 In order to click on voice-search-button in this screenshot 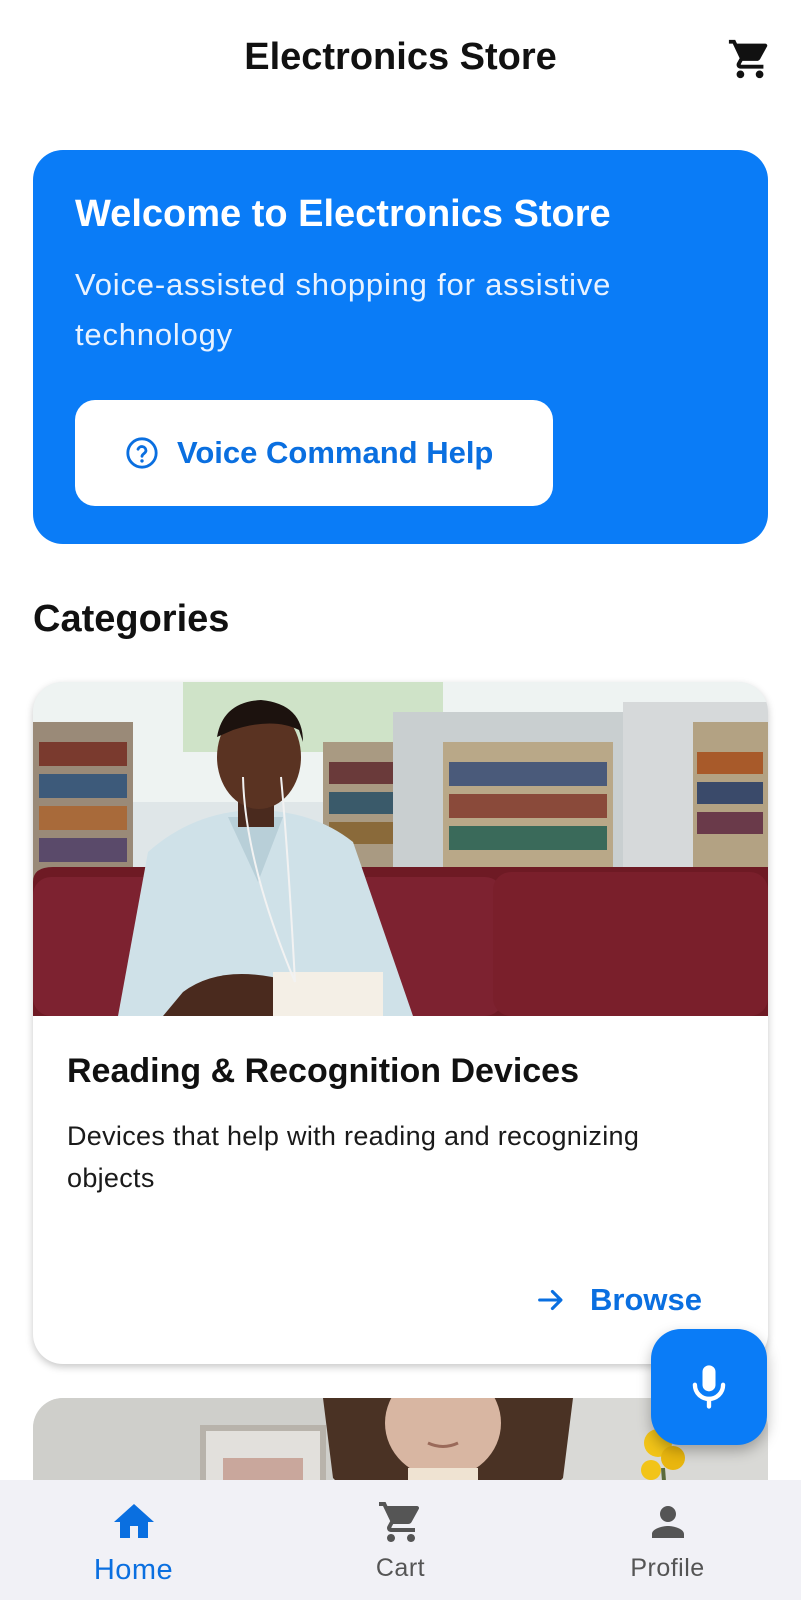, I will do `click(709, 1387)`.